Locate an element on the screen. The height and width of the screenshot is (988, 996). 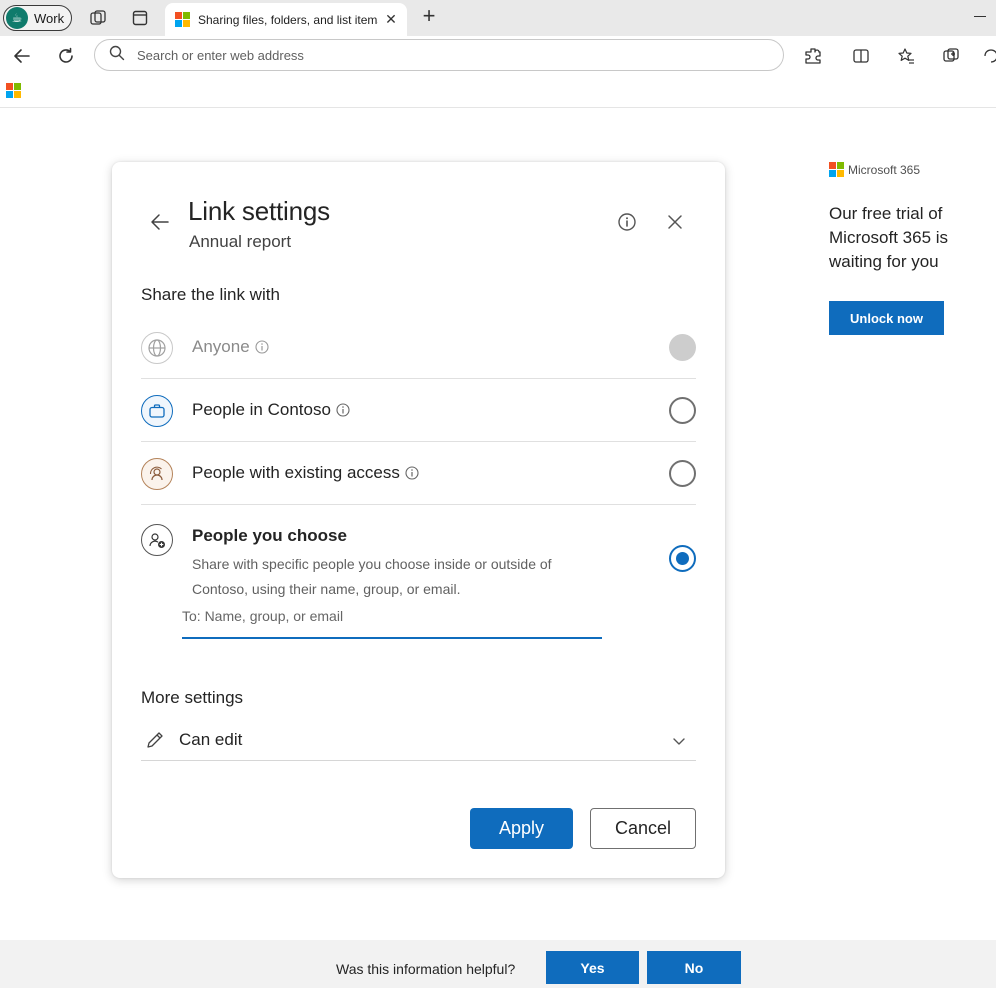
tab-actions-icon is located at coordinates (140, 18).